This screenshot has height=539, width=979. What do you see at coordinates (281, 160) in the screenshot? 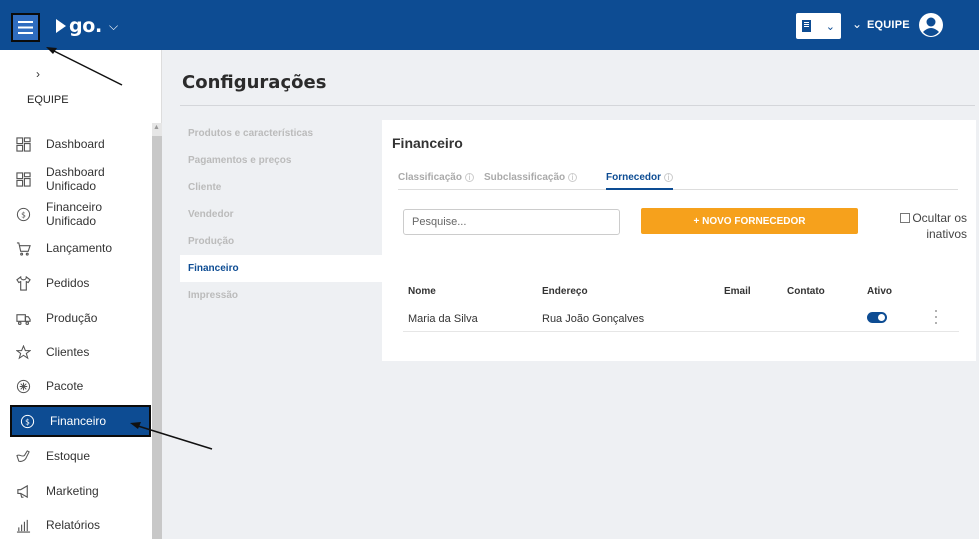
I see `submenu-item-pagamentos: Pagamentos e preços` at bounding box center [281, 160].